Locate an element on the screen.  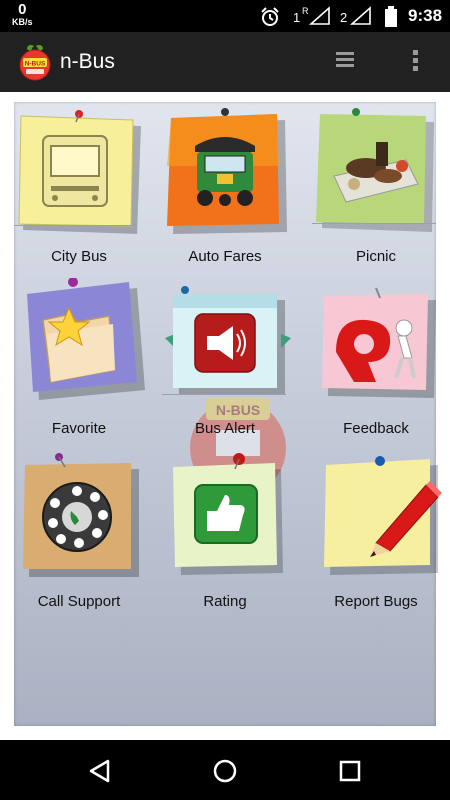
network-speed-unit: KB/s is located at coordinates (22, 22).